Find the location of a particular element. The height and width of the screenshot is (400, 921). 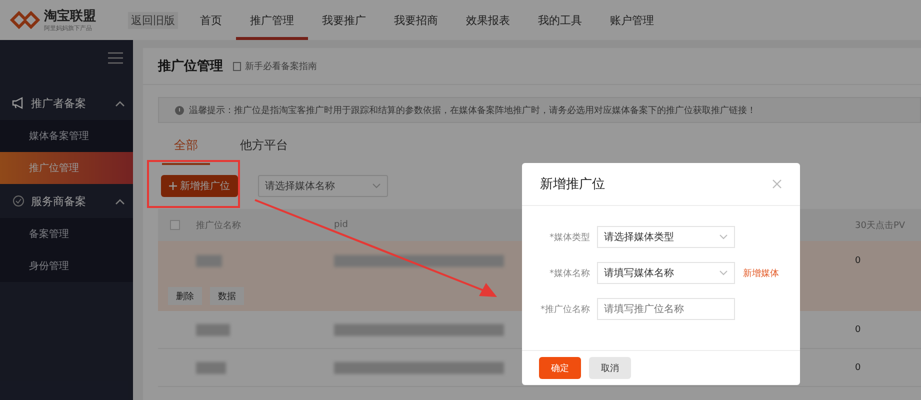

row-action-button: 删除 is located at coordinates (185, 296).